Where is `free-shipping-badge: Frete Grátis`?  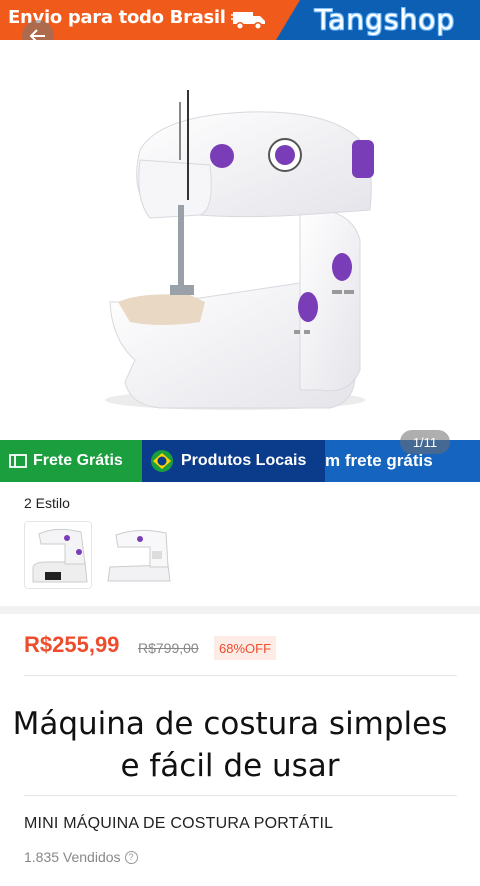 free-shipping-badge: Frete Grátis is located at coordinates (71, 461).